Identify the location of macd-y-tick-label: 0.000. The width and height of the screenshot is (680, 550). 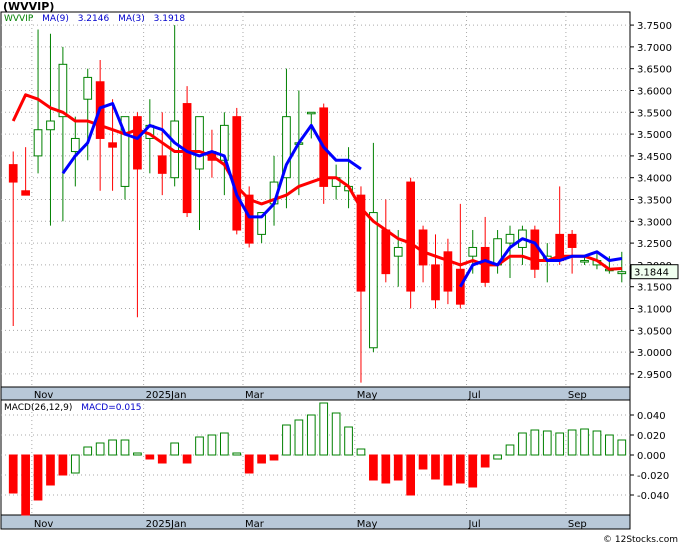
(651, 456).